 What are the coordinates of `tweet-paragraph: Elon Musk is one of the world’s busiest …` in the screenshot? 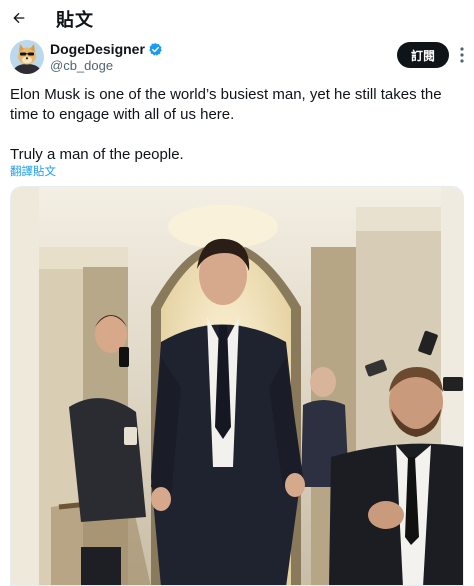 It's located at (226, 104).